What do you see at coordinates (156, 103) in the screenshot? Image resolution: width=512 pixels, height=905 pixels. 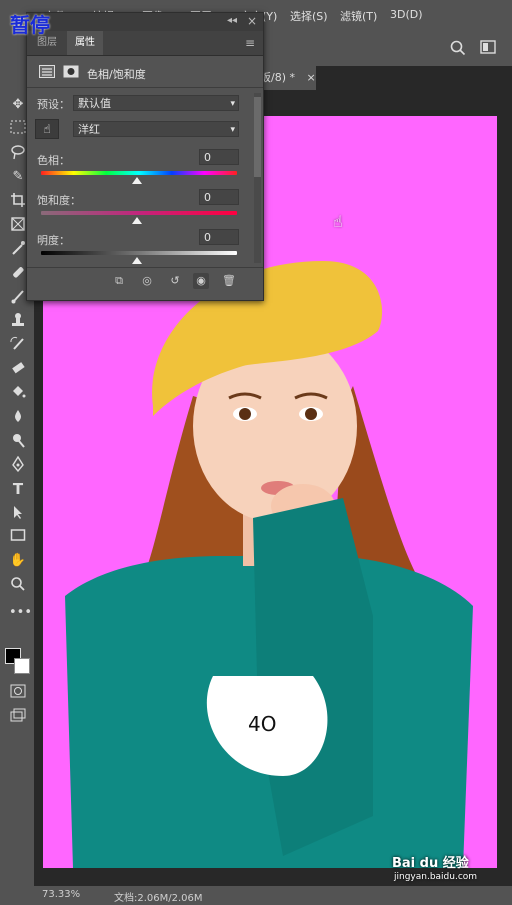 I see `preset-select: 默认值 ▾` at bounding box center [156, 103].